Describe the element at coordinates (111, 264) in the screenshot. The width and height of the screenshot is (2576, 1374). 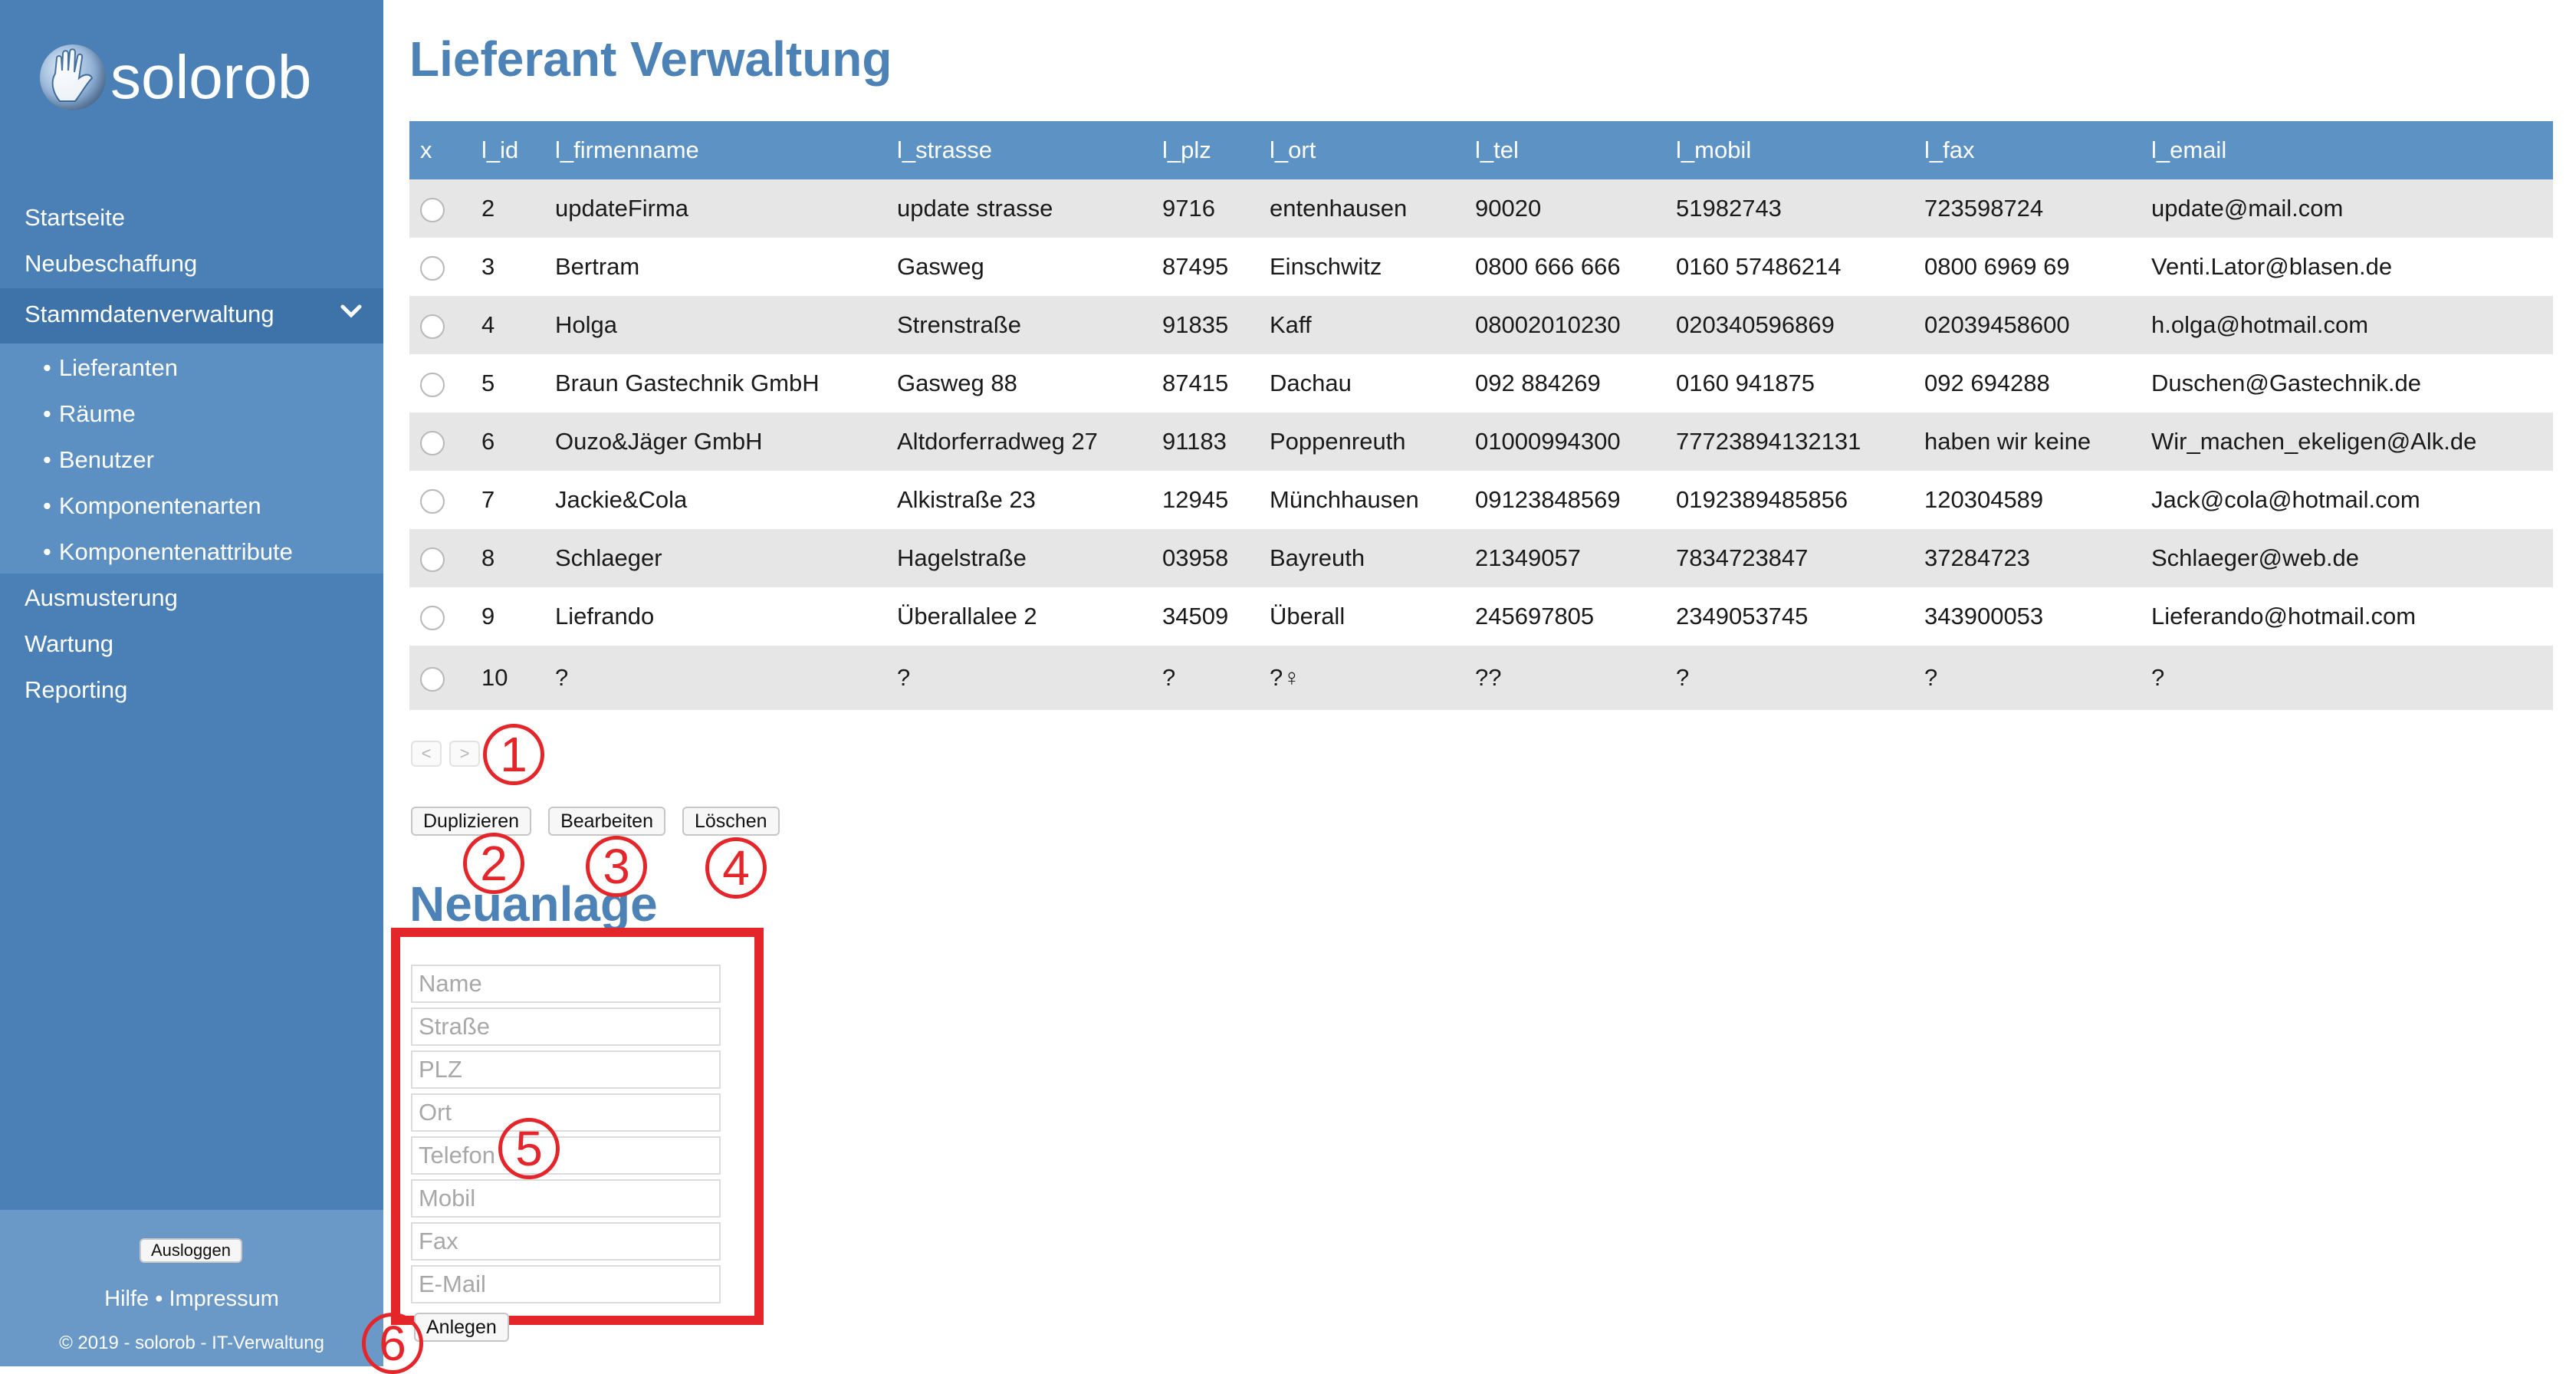
I see `nav-item-neubeschaffung: Neubeschaffung` at that location.